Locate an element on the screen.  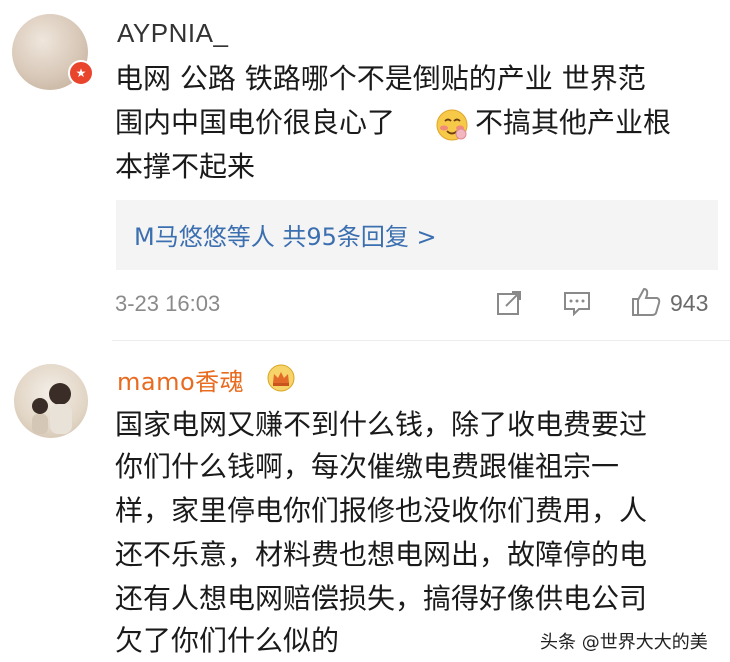
view-replies-link: M马悠悠等人 共95条回复 > is located at coordinates (285, 234).